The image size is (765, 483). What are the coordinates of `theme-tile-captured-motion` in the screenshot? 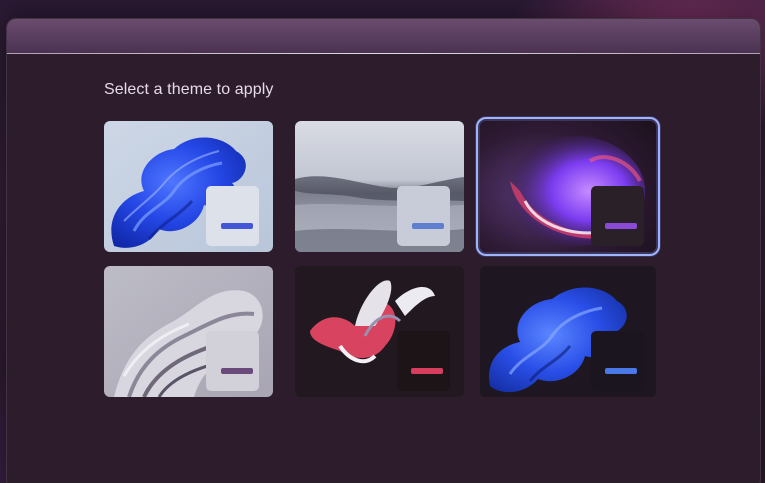 It's located at (568, 186).